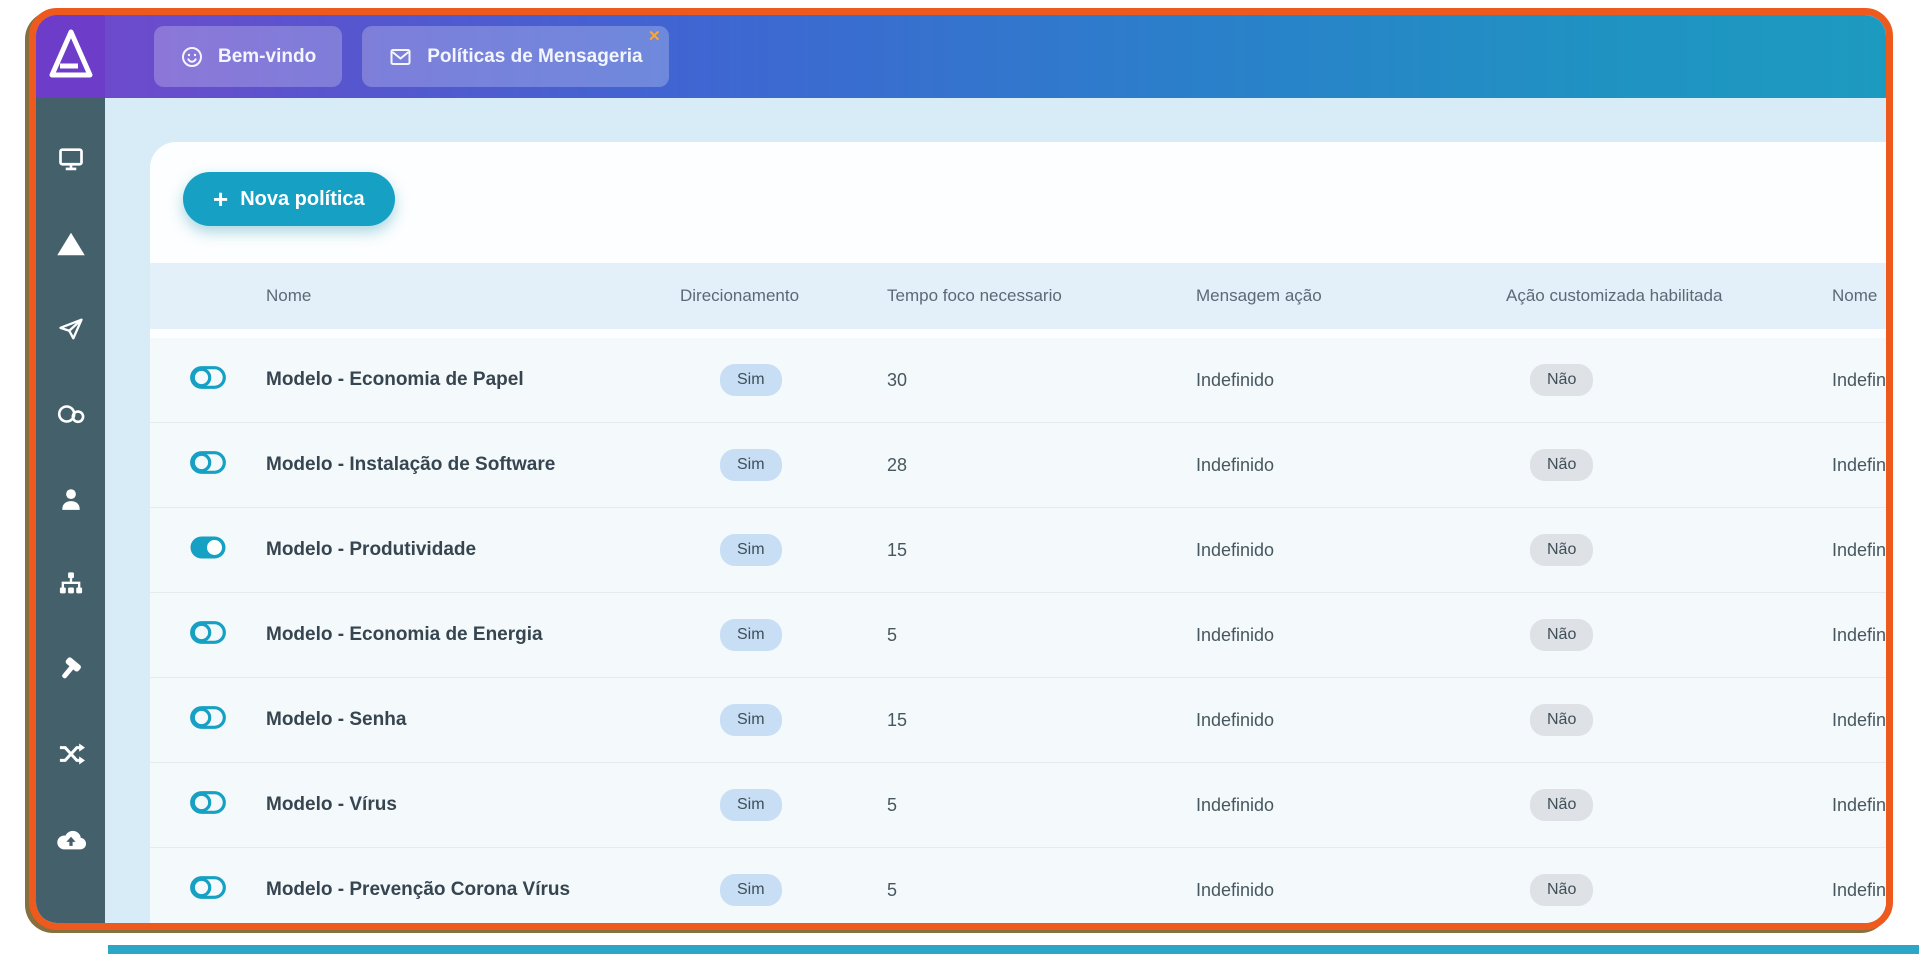 The image size is (1919, 954). Describe the element at coordinates (331, 804) in the screenshot. I see `policy-name: Modelo - Vírus` at that location.